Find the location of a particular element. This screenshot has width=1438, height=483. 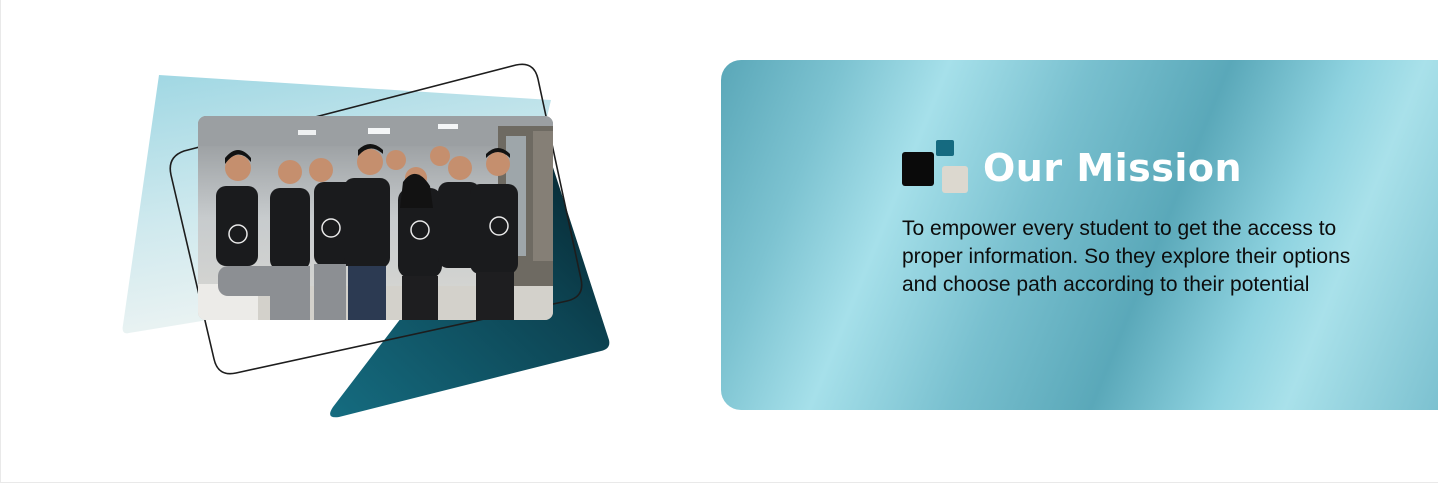

team-photo-image is located at coordinates (375, 218).